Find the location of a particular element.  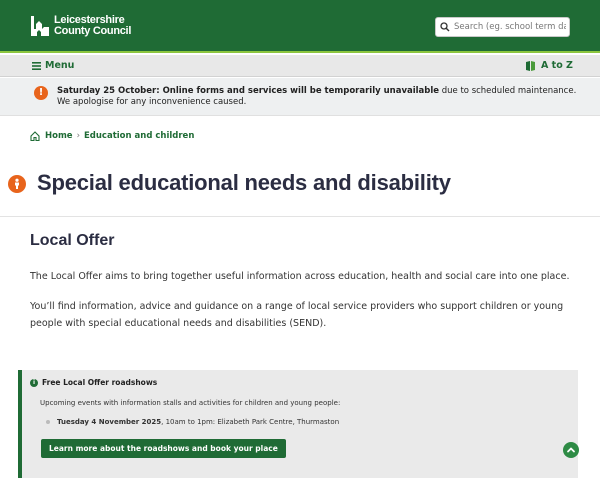

breadcrumb: Home › Education and children is located at coordinates (112, 136).